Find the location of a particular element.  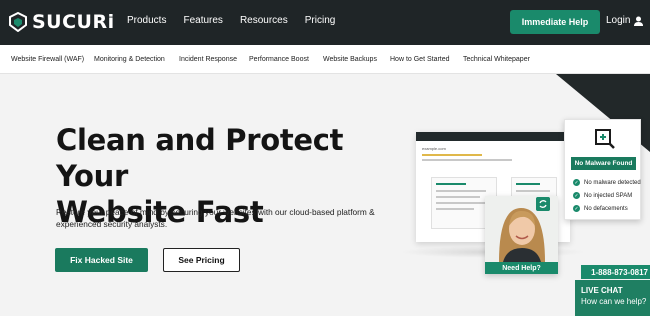

main-nav: Products Features Resources Pricing is located at coordinates (239, 20).